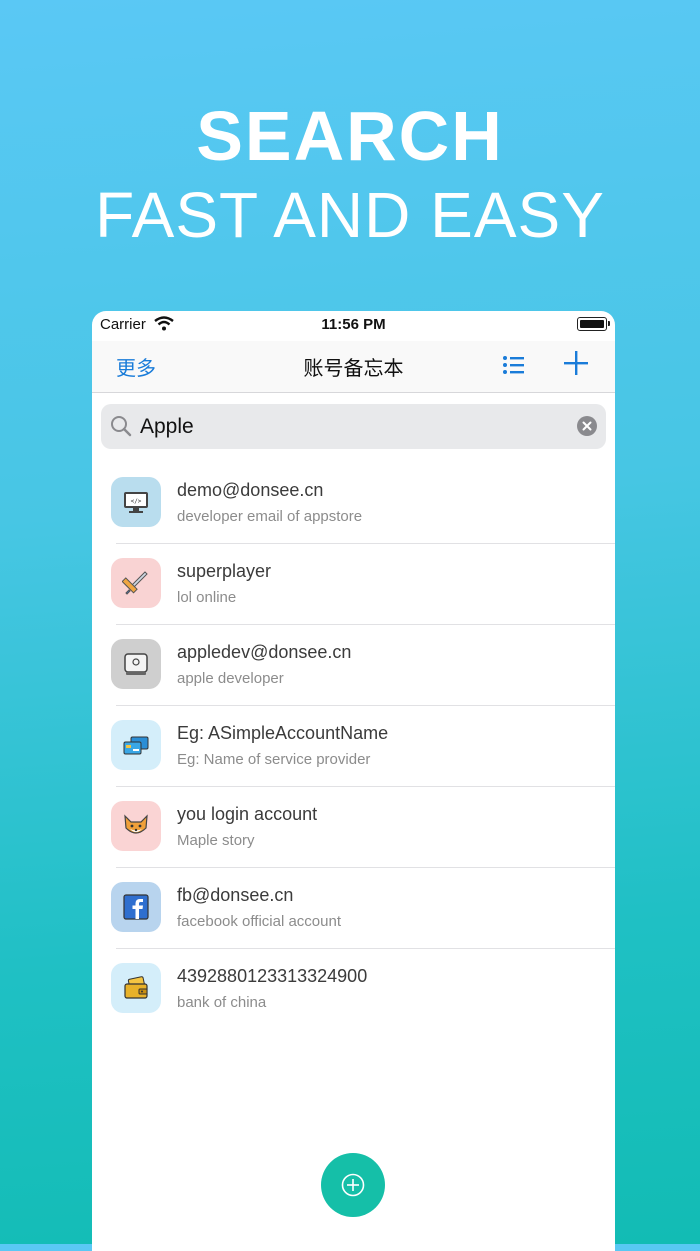 Image resolution: width=700 pixels, height=1251 pixels. Describe the element at coordinates (576, 365) in the screenshot. I see `plus-icon` at that location.